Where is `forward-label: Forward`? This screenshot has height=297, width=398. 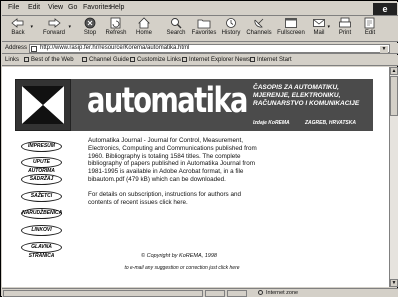 forward-label: Forward is located at coordinates (53, 33).